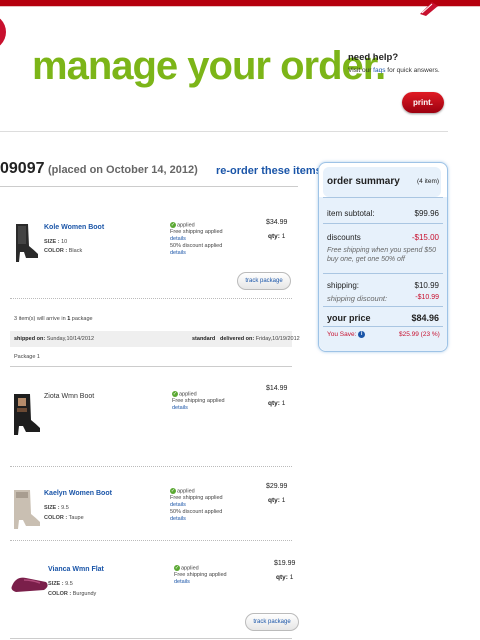 The image size is (480, 640). I want to click on item-price: $34.99, so click(277, 222).